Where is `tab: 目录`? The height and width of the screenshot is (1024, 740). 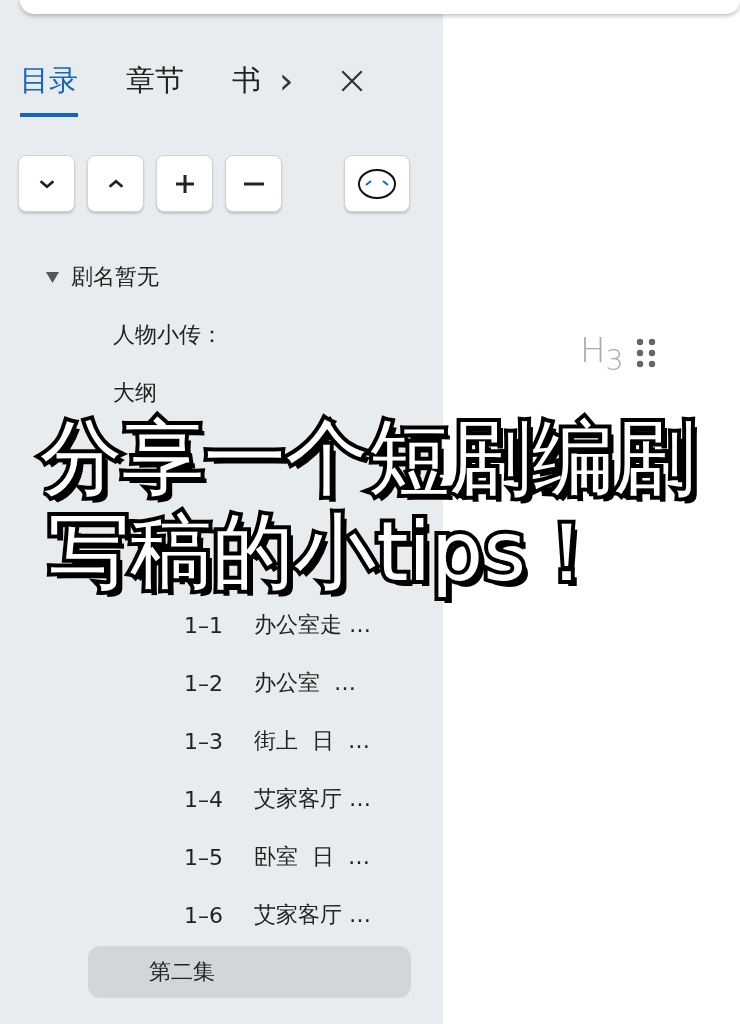
tab: 目录 is located at coordinates (49, 89).